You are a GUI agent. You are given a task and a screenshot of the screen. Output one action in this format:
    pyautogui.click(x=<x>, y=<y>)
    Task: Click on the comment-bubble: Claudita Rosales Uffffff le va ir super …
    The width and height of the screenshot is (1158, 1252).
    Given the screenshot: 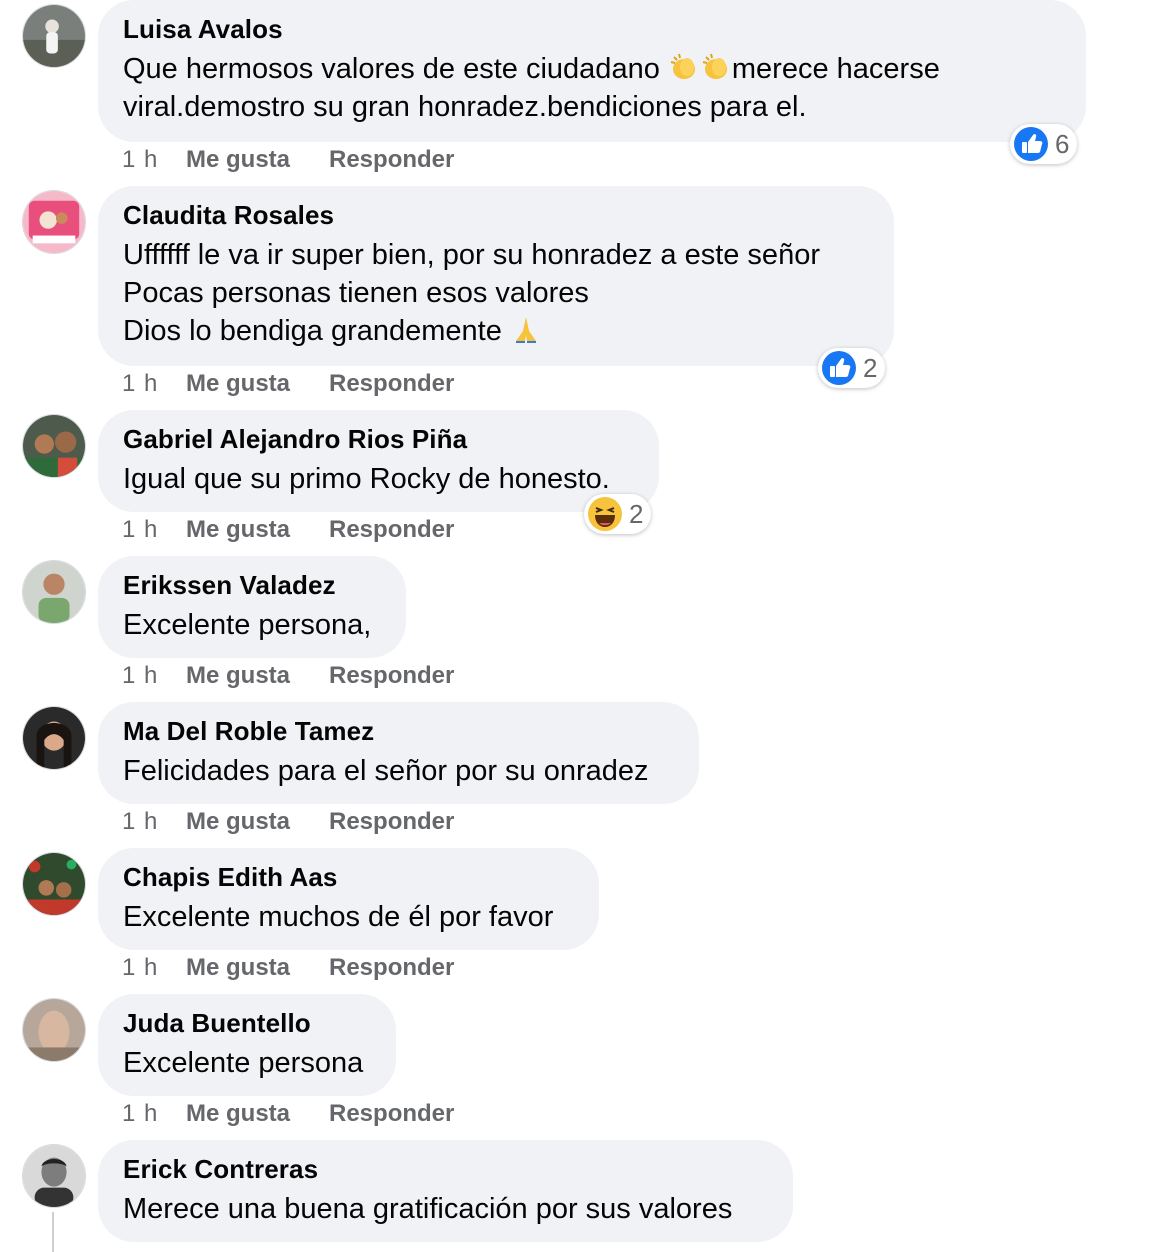 What is the action you would take?
    pyautogui.click(x=496, y=276)
    